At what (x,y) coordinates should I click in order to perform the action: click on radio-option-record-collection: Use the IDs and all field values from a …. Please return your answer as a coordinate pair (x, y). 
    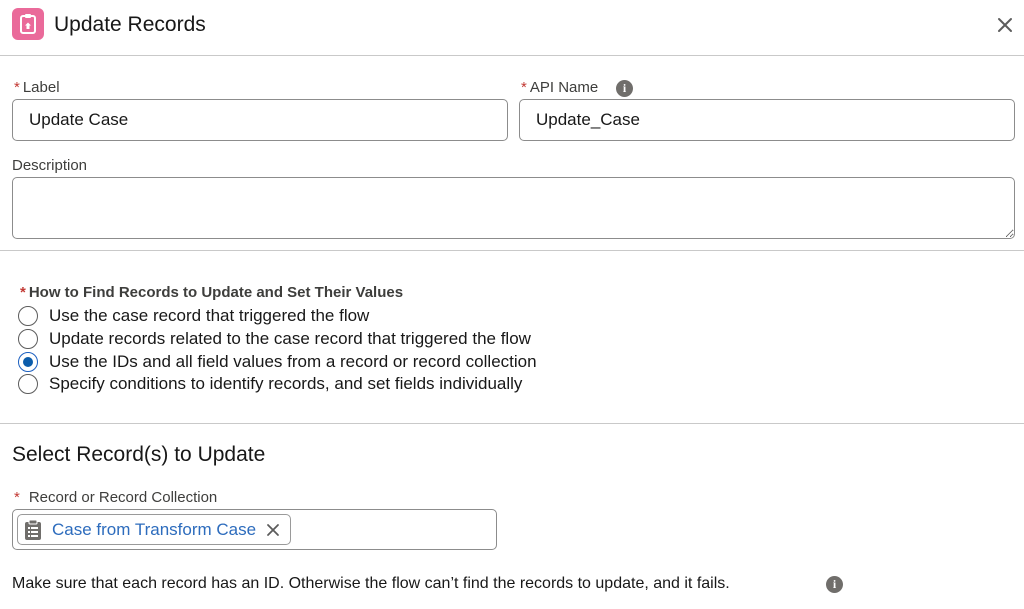
    Looking at the image, I should click on (277, 362).